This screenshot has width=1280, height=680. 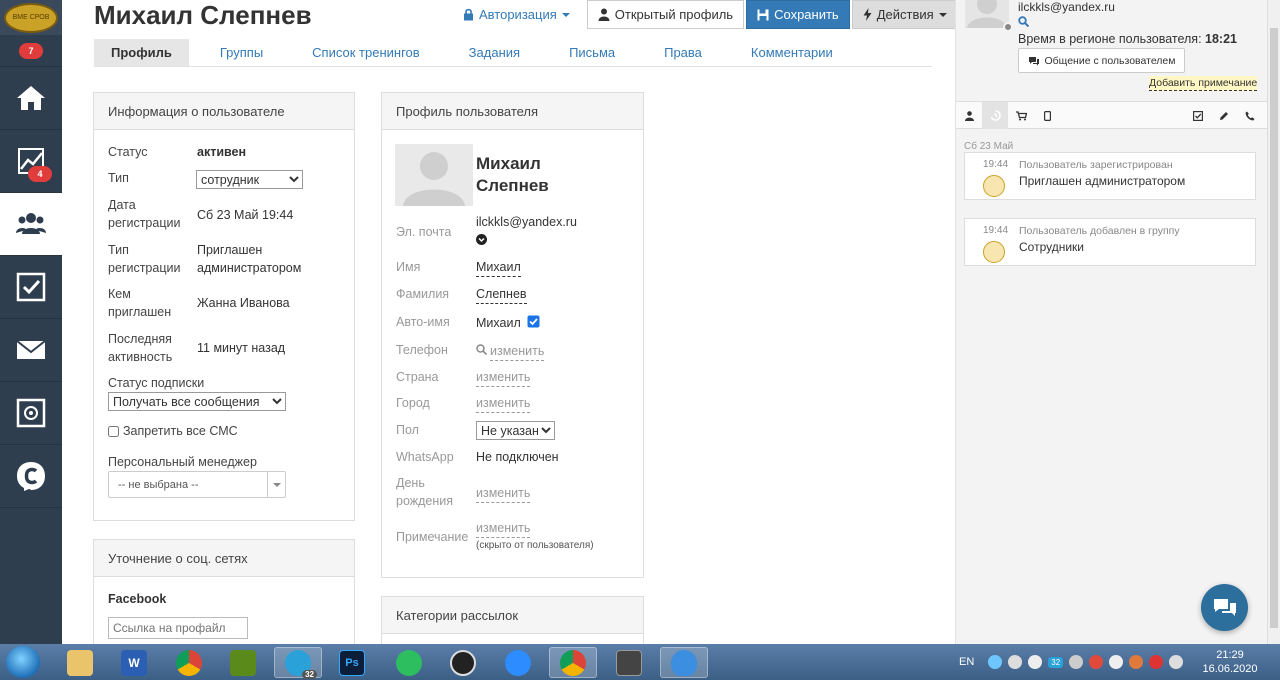 What do you see at coordinates (424, 232) in the screenshot?
I see `email-label: Эл. почта` at bounding box center [424, 232].